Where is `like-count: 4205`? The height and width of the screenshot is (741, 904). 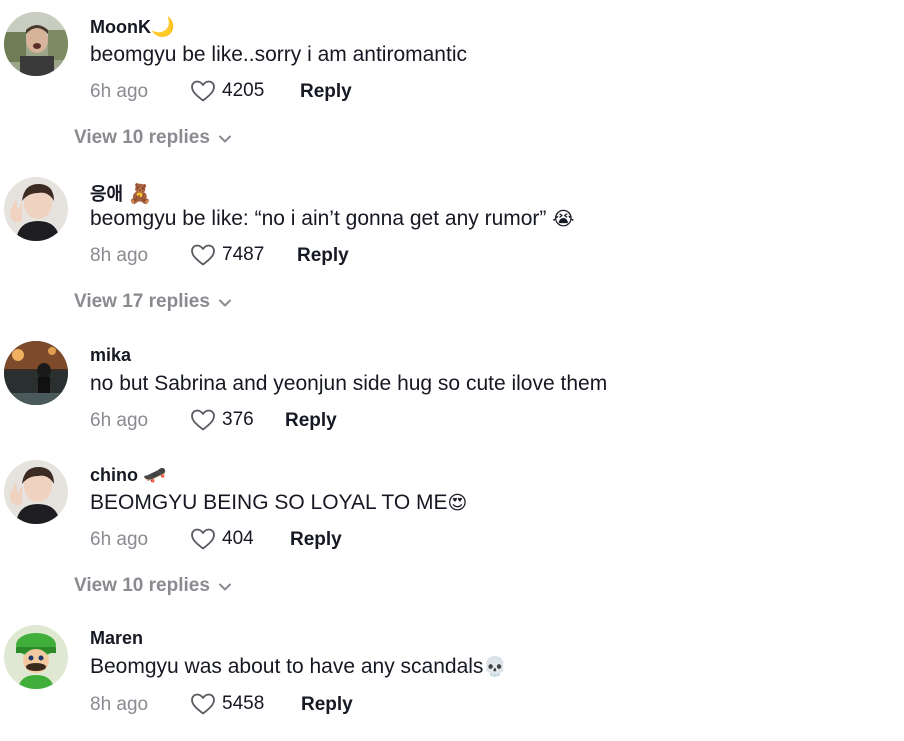 like-count: 4205 is located at coordinates (243, 90).